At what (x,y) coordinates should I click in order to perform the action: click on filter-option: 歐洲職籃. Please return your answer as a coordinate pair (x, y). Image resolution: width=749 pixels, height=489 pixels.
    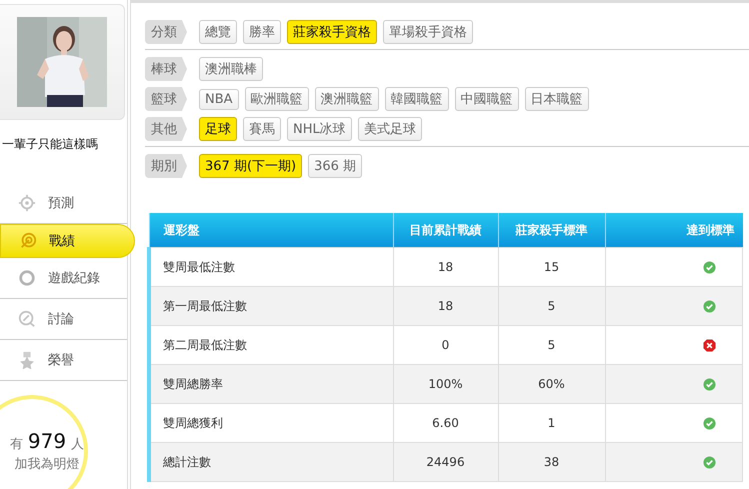
    Looking at the image, I should click on (276, 99).